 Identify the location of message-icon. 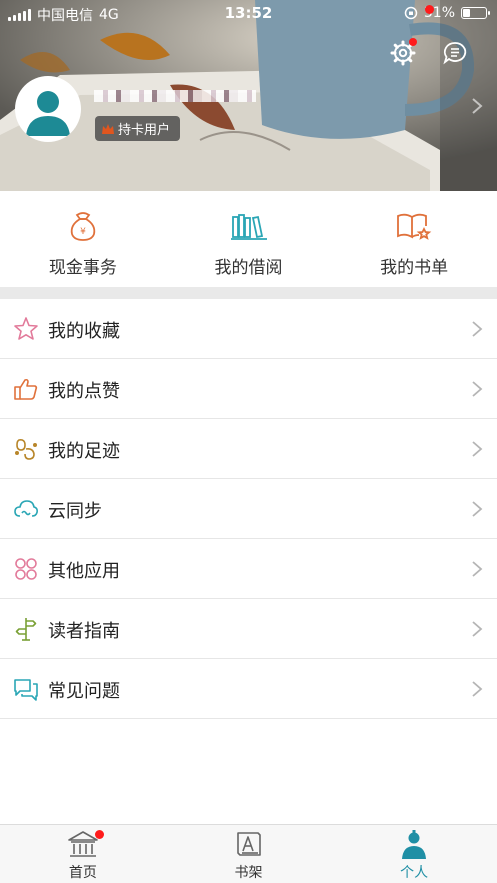
(455, 53).